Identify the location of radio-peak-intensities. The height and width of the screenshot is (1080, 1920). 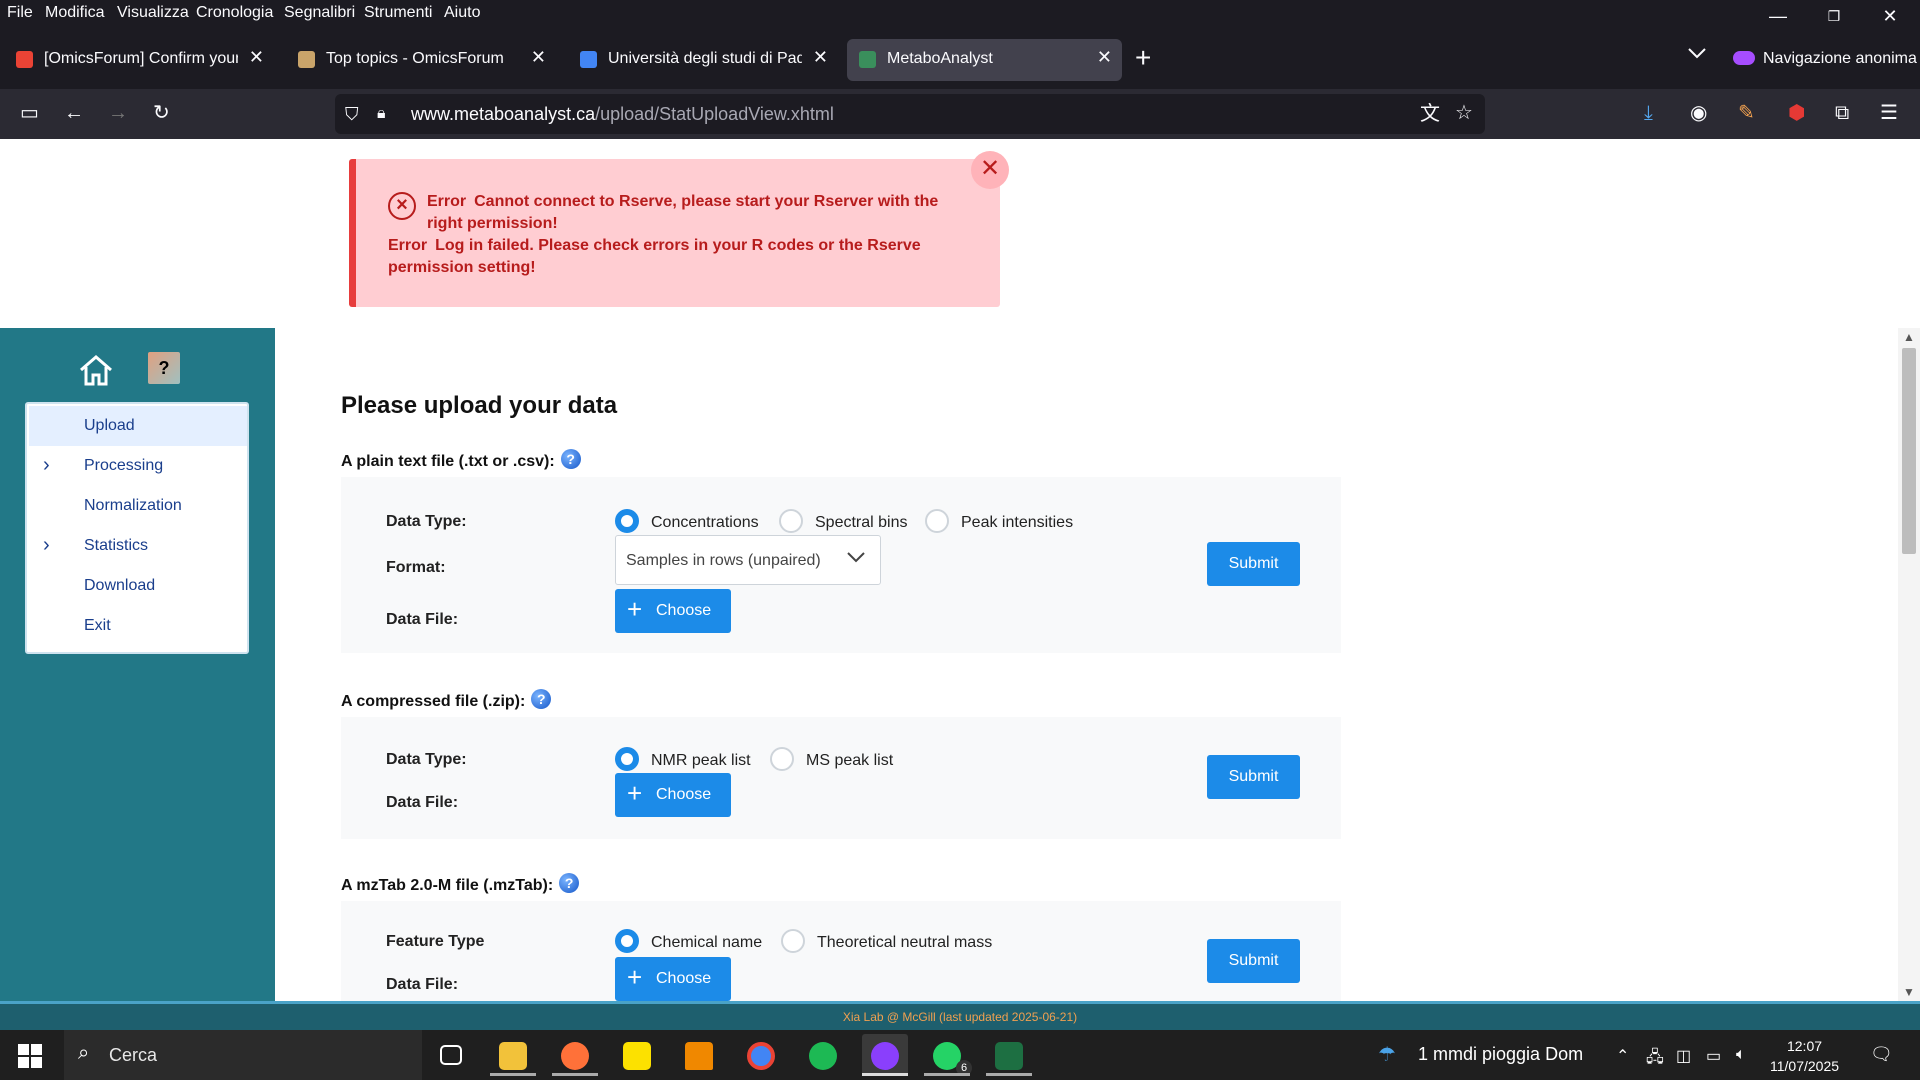
(937, 521).